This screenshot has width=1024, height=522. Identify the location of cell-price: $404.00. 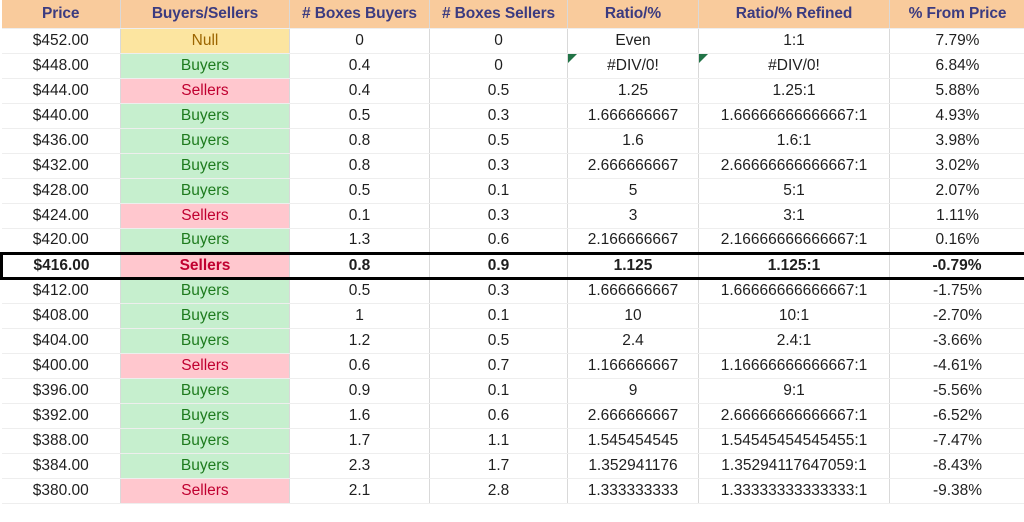
(61, 341).